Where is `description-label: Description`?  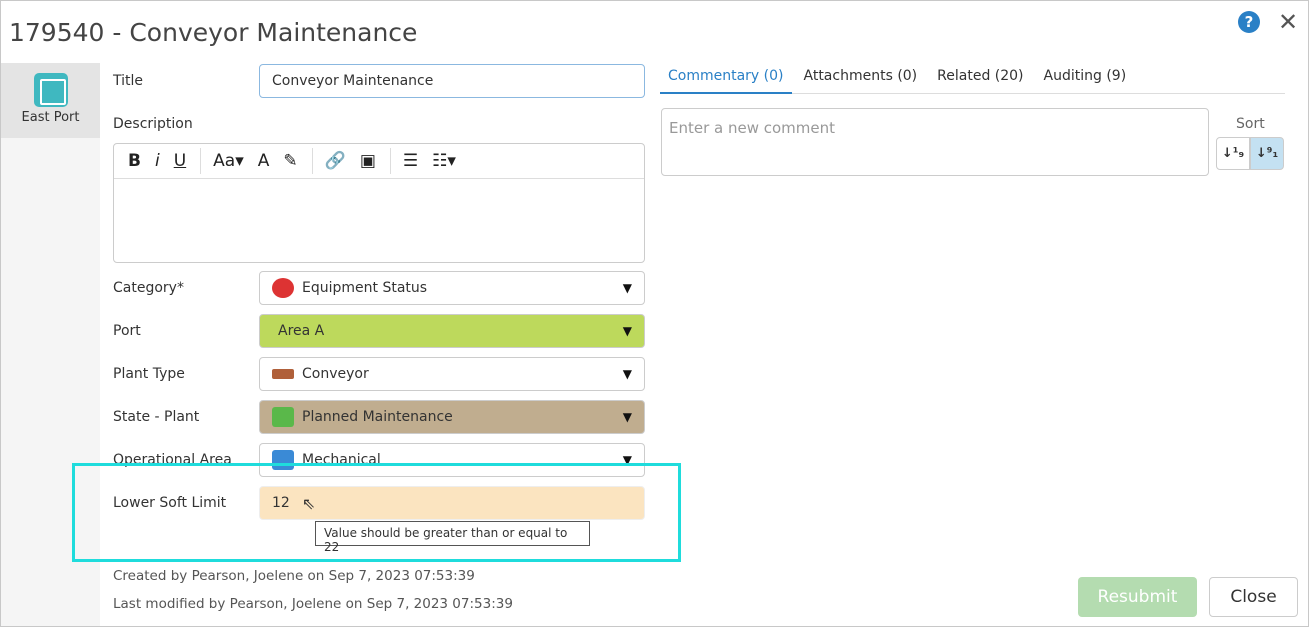 description-label: Description is located at coordinates (153, 124).